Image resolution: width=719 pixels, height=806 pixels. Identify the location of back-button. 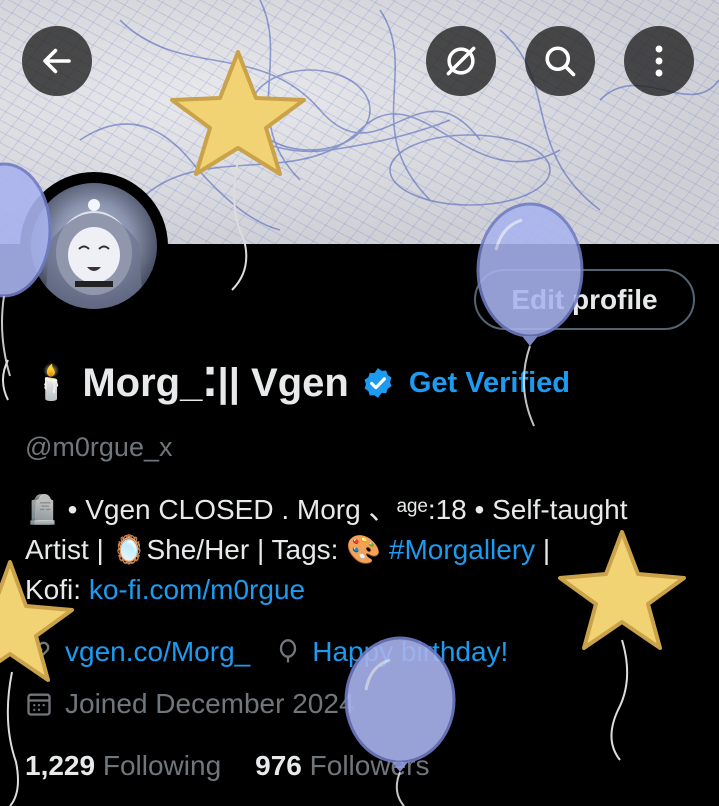
(57, 61).